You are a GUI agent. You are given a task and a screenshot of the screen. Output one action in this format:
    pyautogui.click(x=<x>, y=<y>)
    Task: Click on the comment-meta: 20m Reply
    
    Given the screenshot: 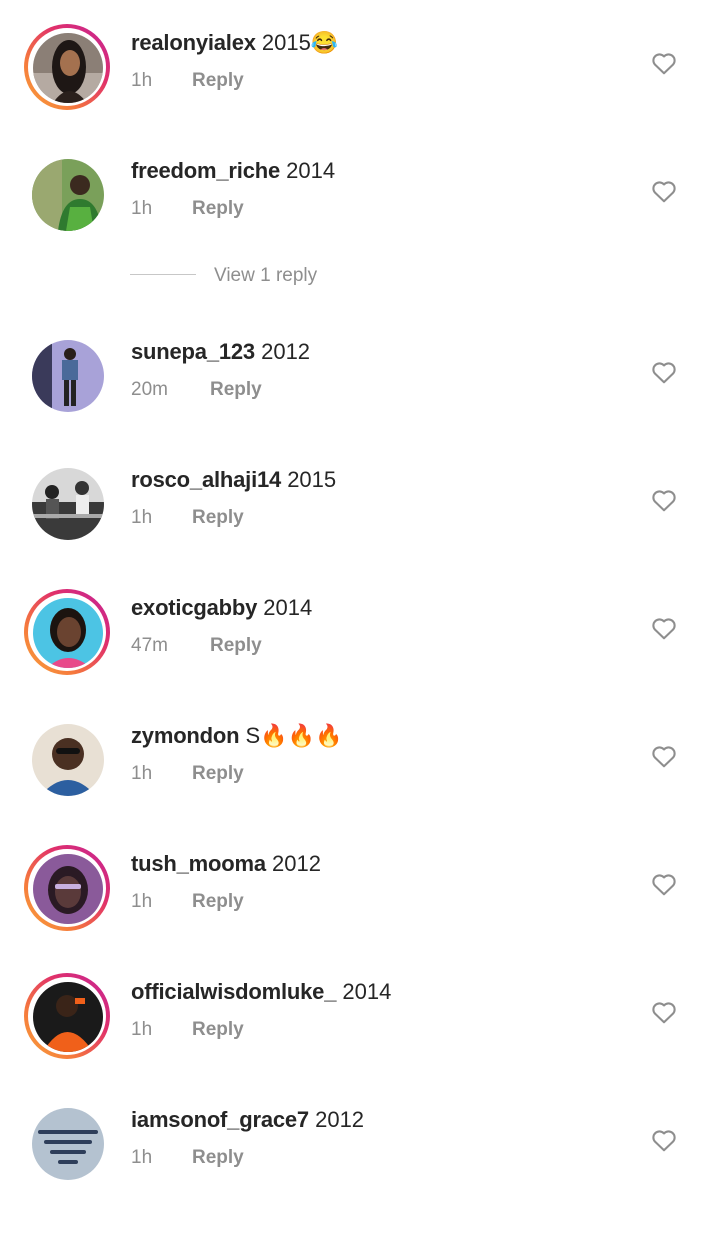 What is the action you would take?
    pyautogui.click(x=196, y=390)
    